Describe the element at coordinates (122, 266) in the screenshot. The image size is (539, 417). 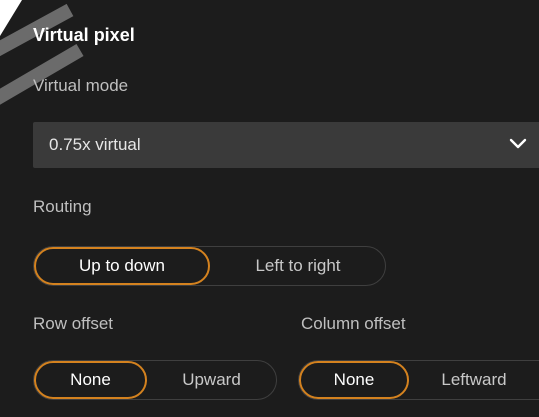
I see `routing-option-up-to-down: Up to down` at that location.